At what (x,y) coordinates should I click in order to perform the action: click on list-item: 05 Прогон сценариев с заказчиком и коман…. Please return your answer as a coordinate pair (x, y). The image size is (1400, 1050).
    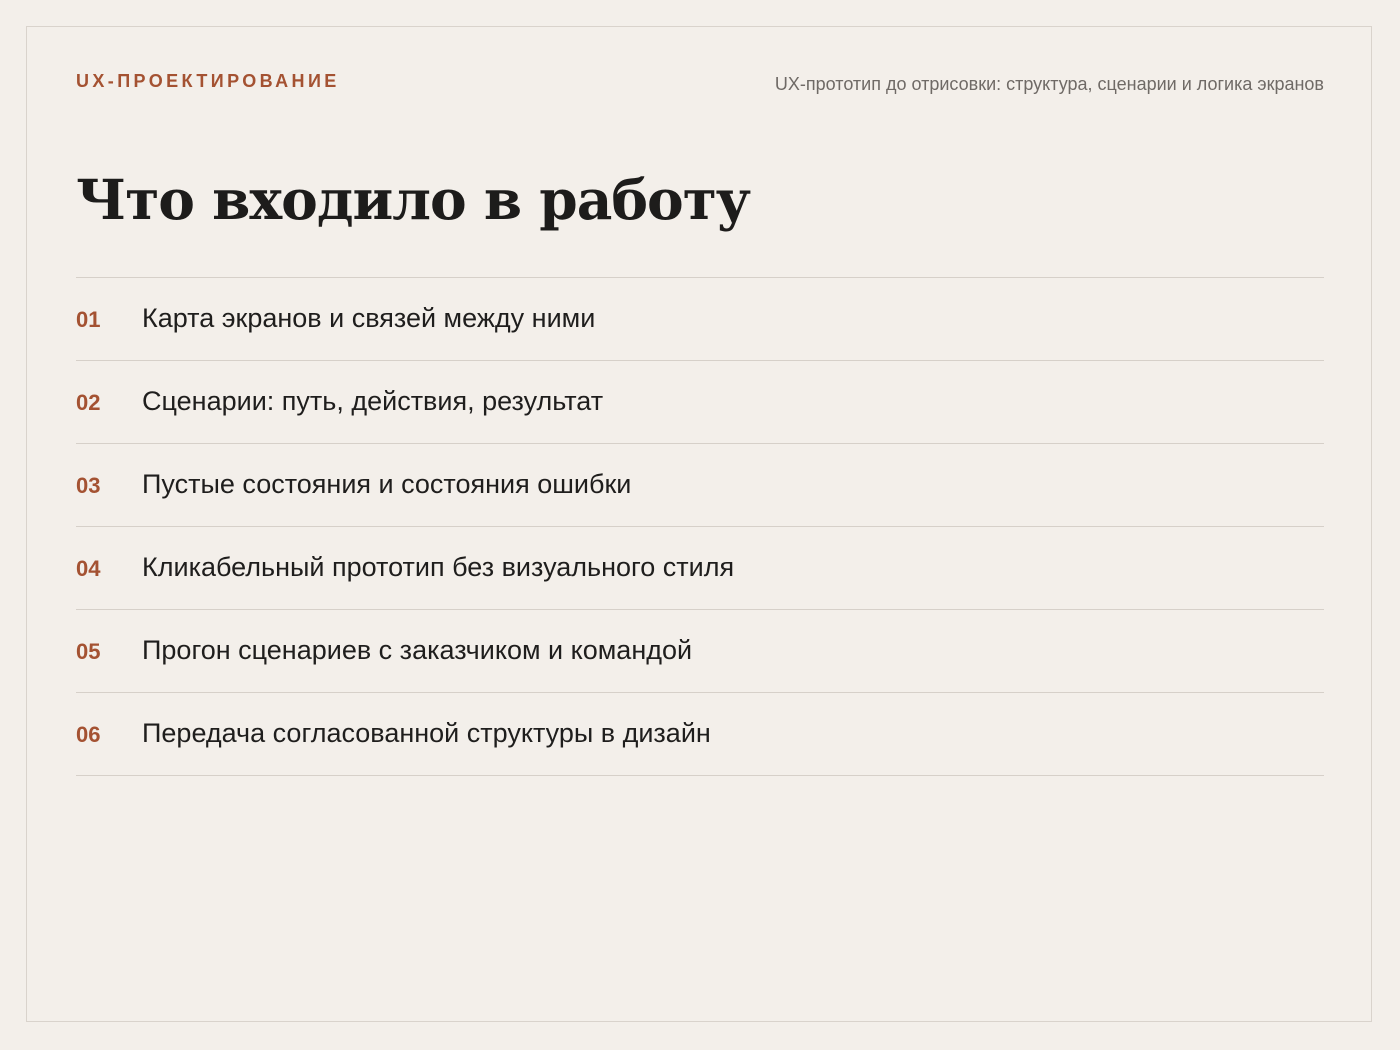
    Looking at the image, I should click on (700, 651).